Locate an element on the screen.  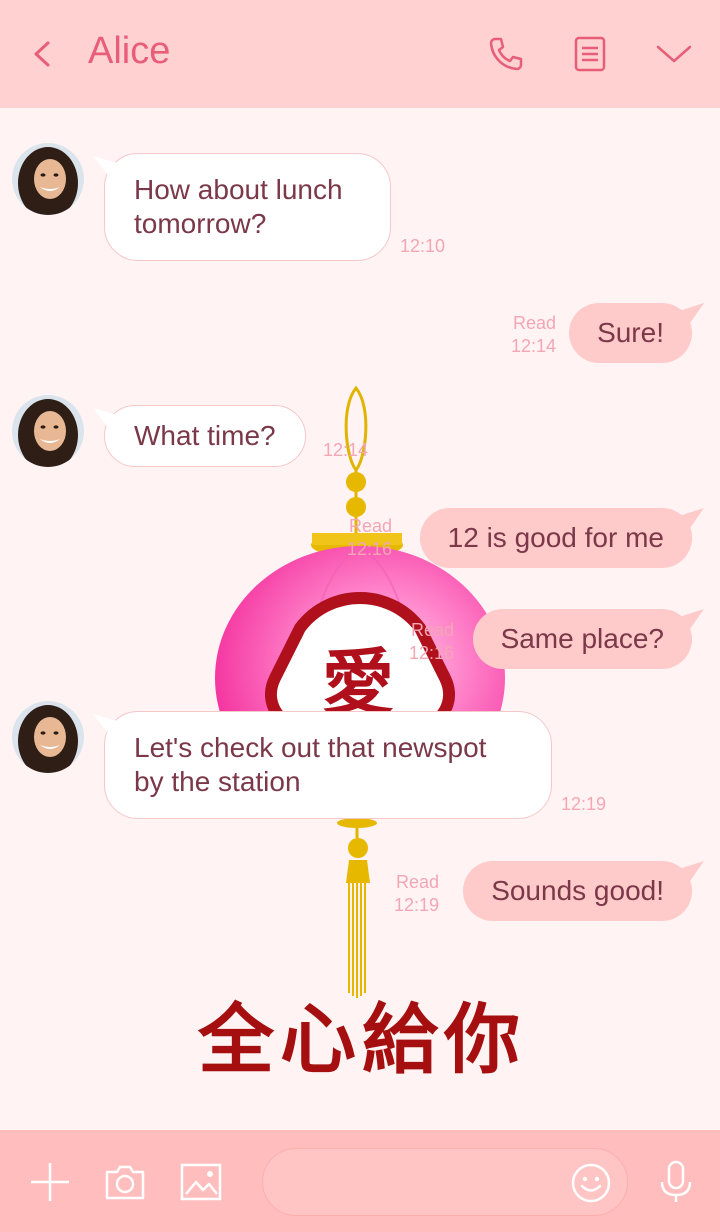
microphone-icon is located at coordinates (676, 1182).